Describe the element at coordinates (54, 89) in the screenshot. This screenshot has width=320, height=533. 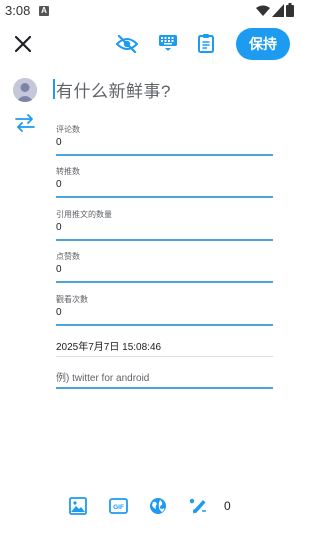
I see `text-cursor` at that location.